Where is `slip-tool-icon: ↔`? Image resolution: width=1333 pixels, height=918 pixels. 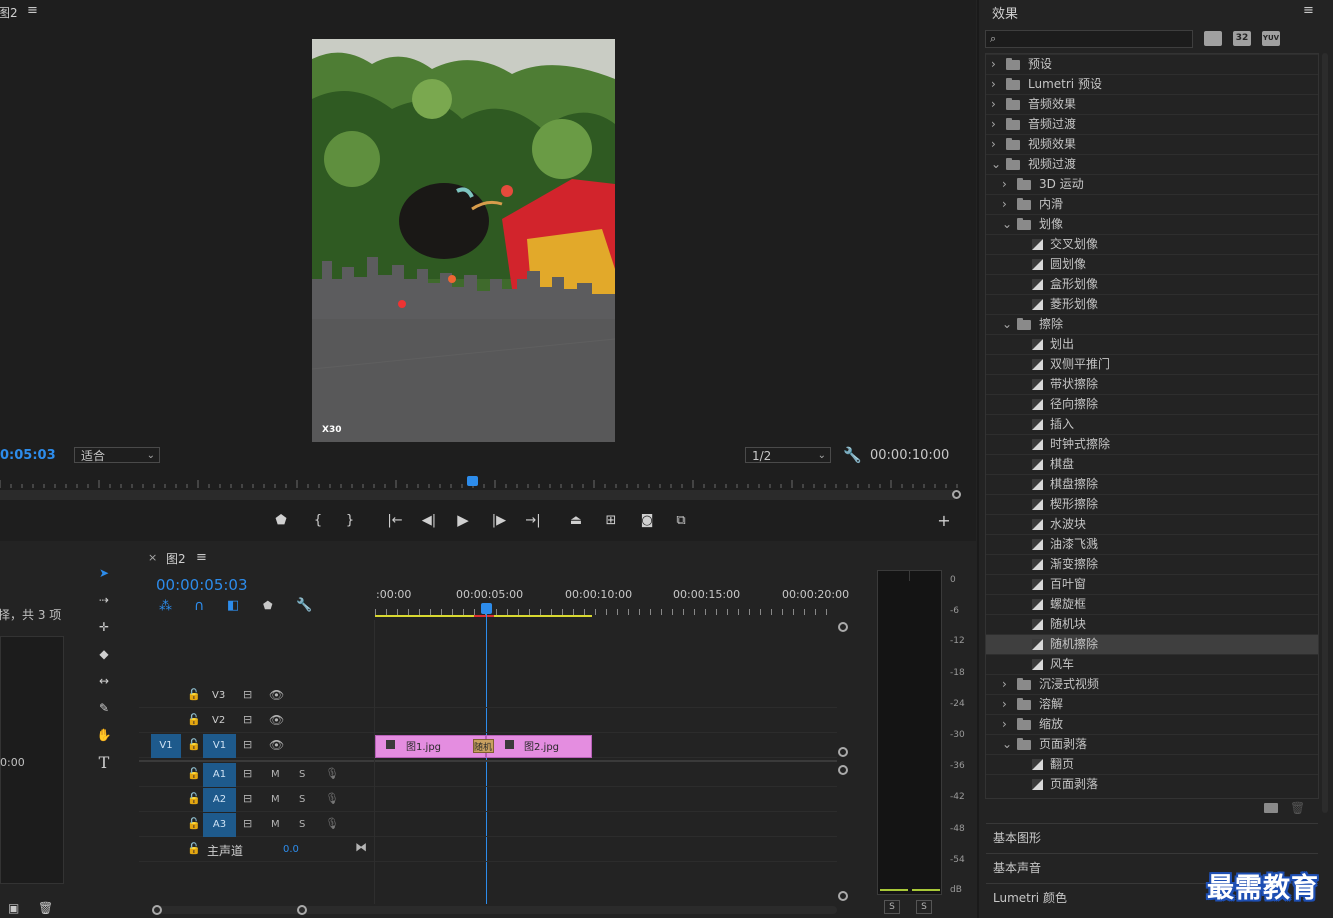
slip-tool-icon: ↔ is located at coordinates (104, 681).